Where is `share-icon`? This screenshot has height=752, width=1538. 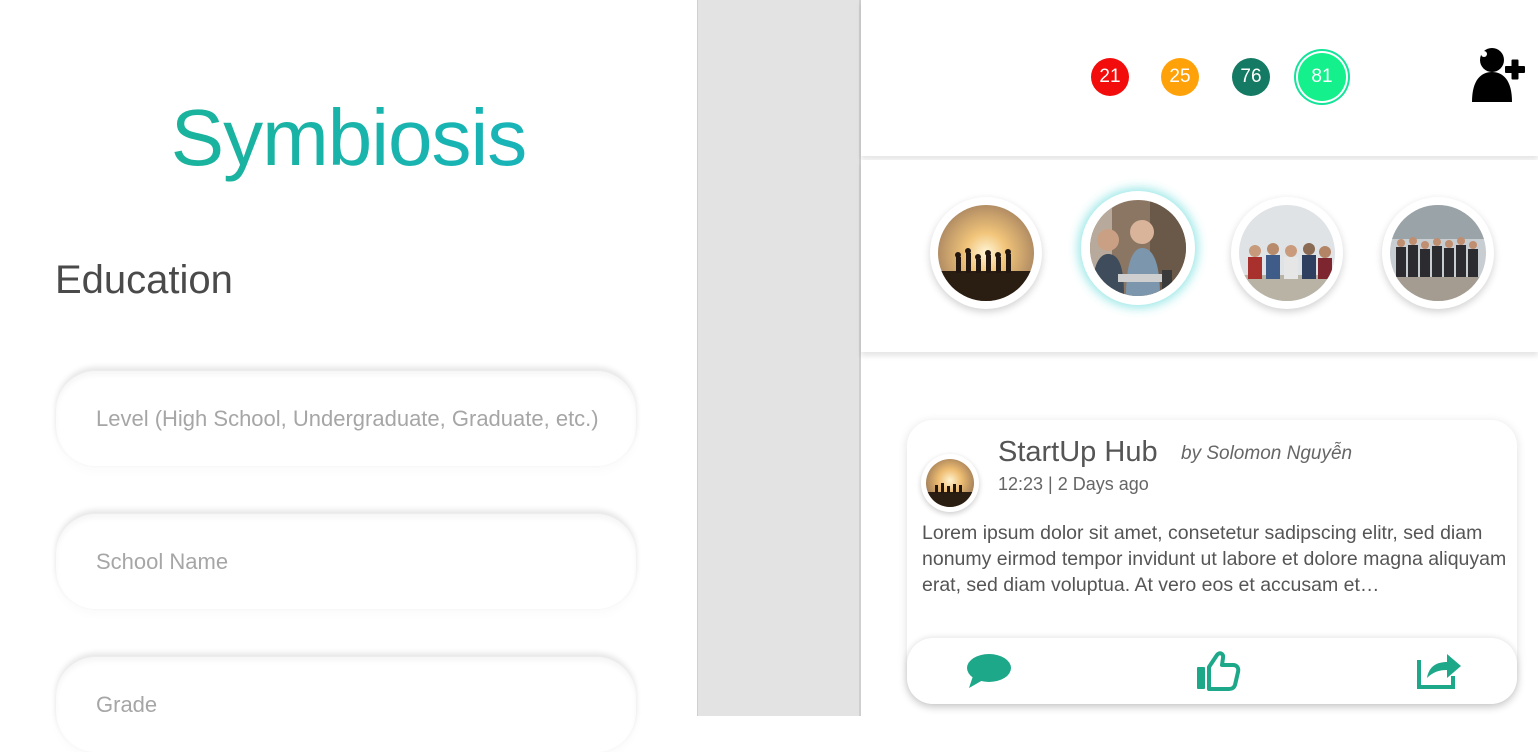
share-icon is located at coordinates (1439, 671).